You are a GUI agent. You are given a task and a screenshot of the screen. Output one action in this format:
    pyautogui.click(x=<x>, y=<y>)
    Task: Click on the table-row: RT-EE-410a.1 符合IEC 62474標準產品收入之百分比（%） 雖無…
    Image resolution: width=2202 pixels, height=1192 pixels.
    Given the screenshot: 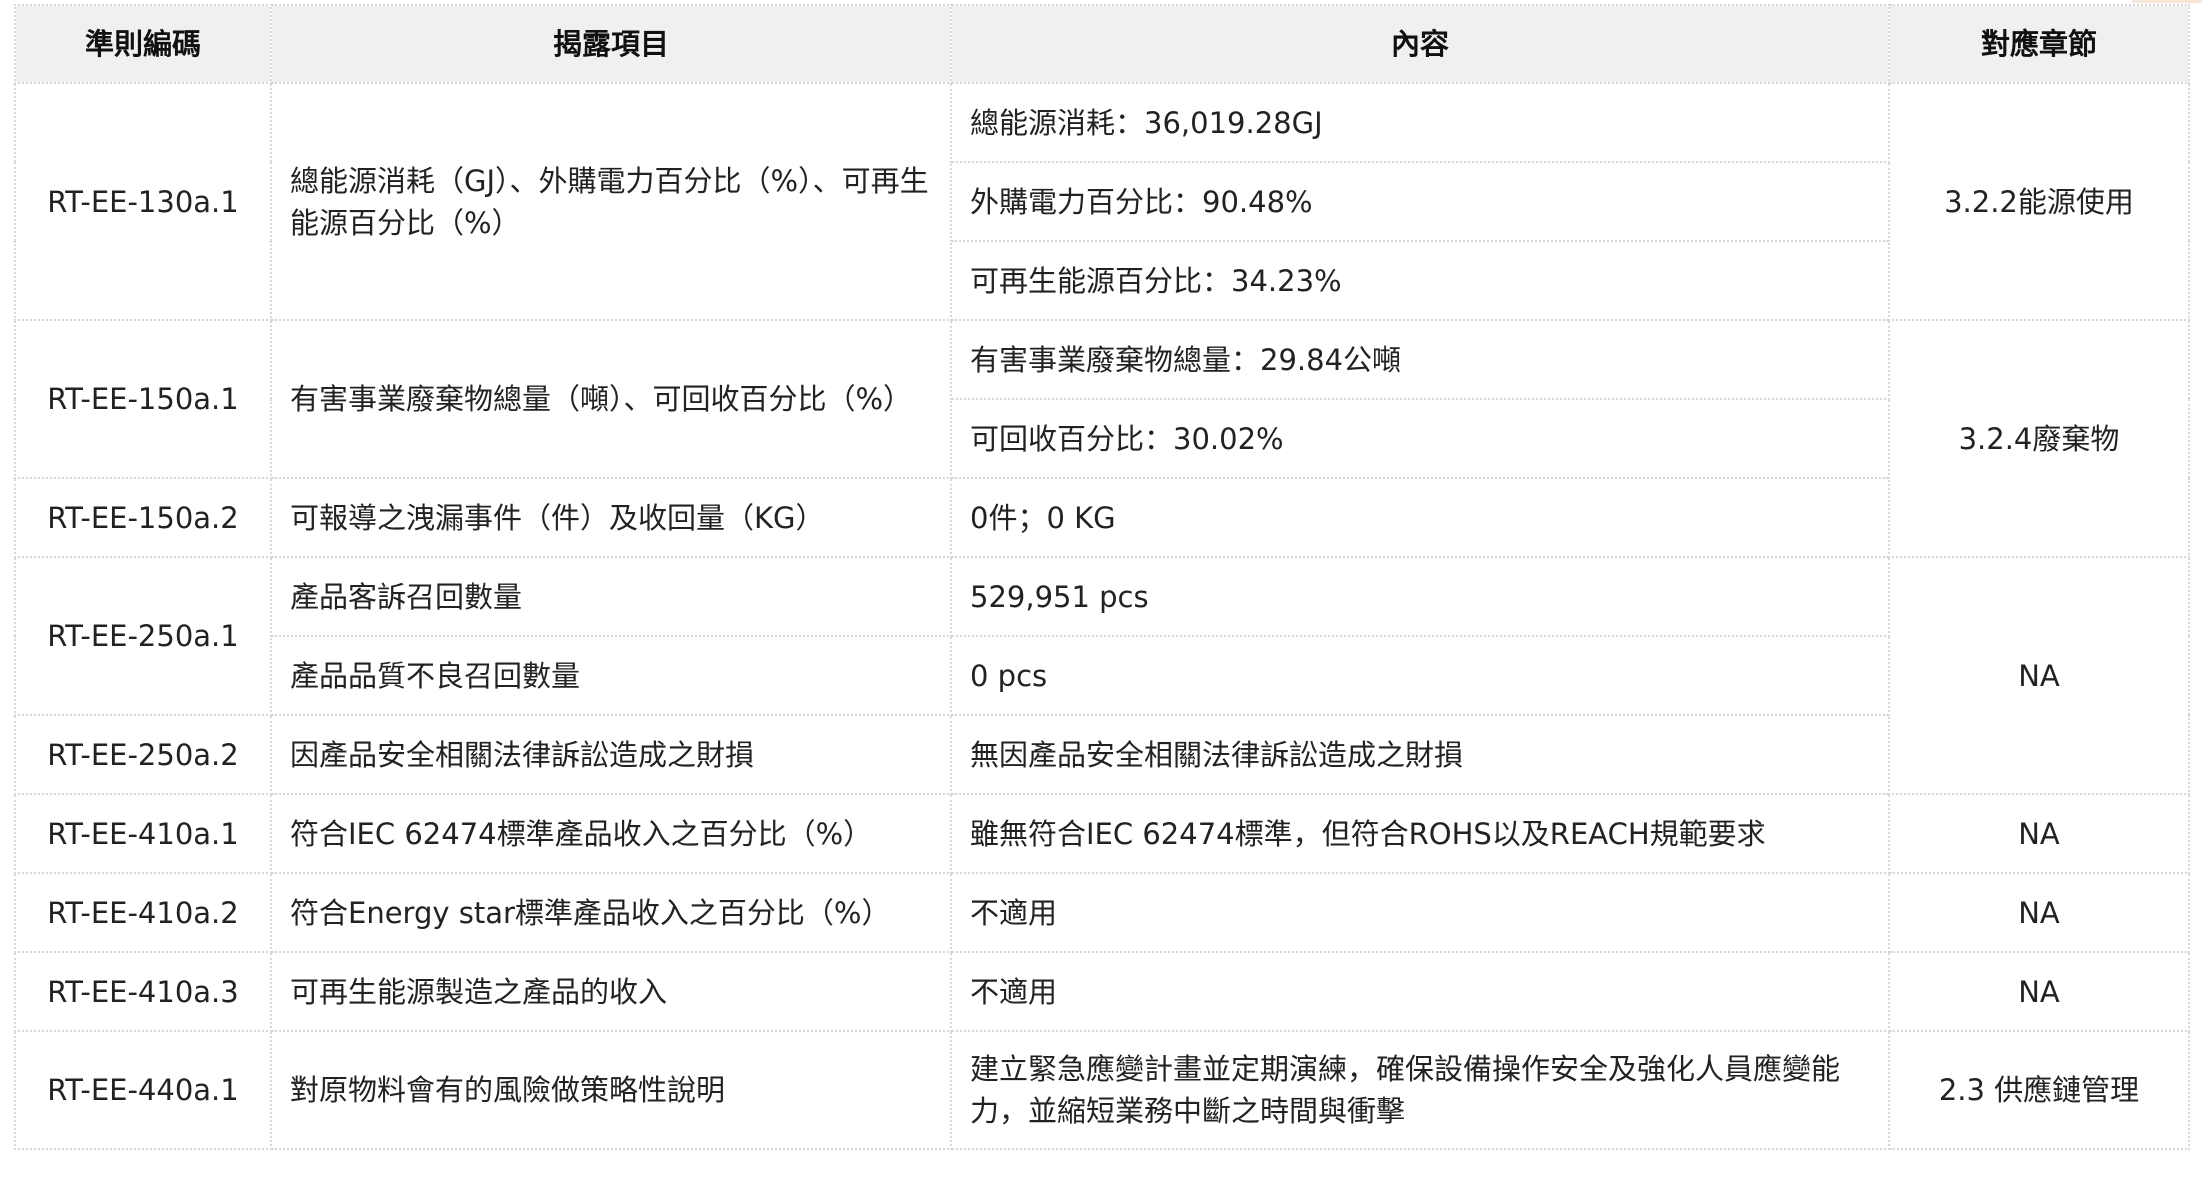 What is the action you would take?
    pyautogui.click(x=1102, y=833)
    